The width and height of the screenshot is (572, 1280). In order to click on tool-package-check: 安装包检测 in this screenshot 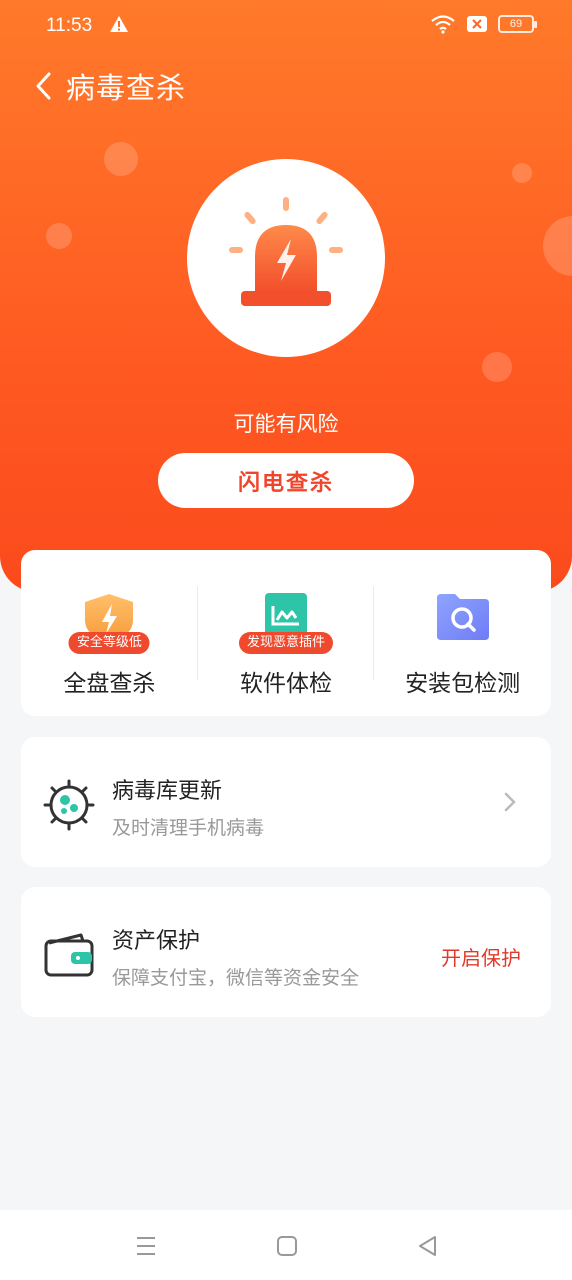, I will do `click(462, 633)`.